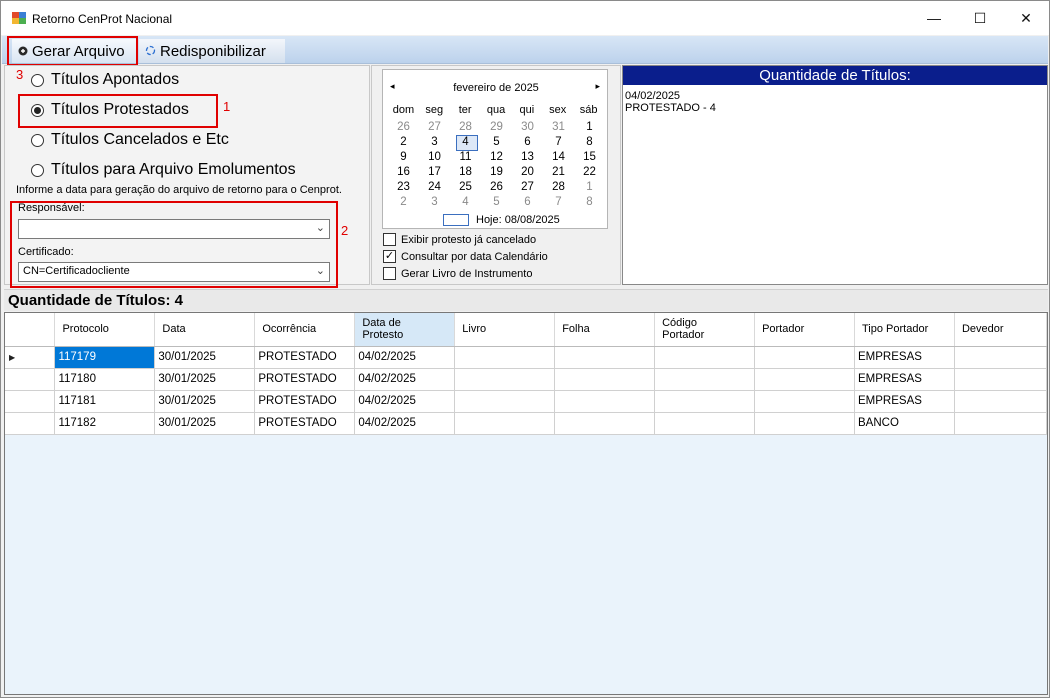 The width and height of the screenshot is (1050, 698). I want to click on calendar-day: 10, so click(434, 157).